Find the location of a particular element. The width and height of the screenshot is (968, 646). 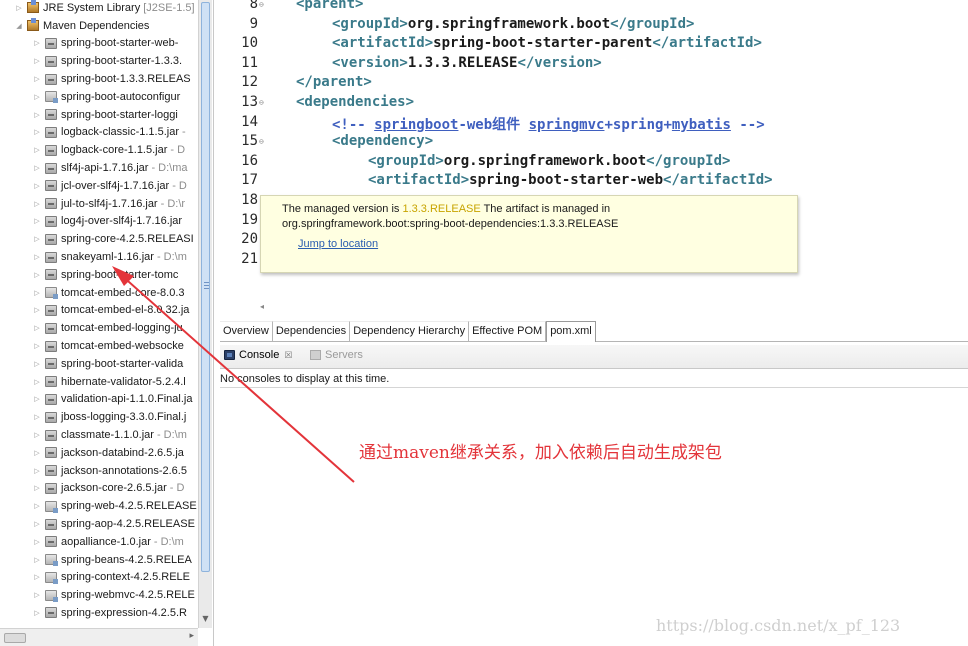

tab-overview: Overview is located at coordinates (246, 331).